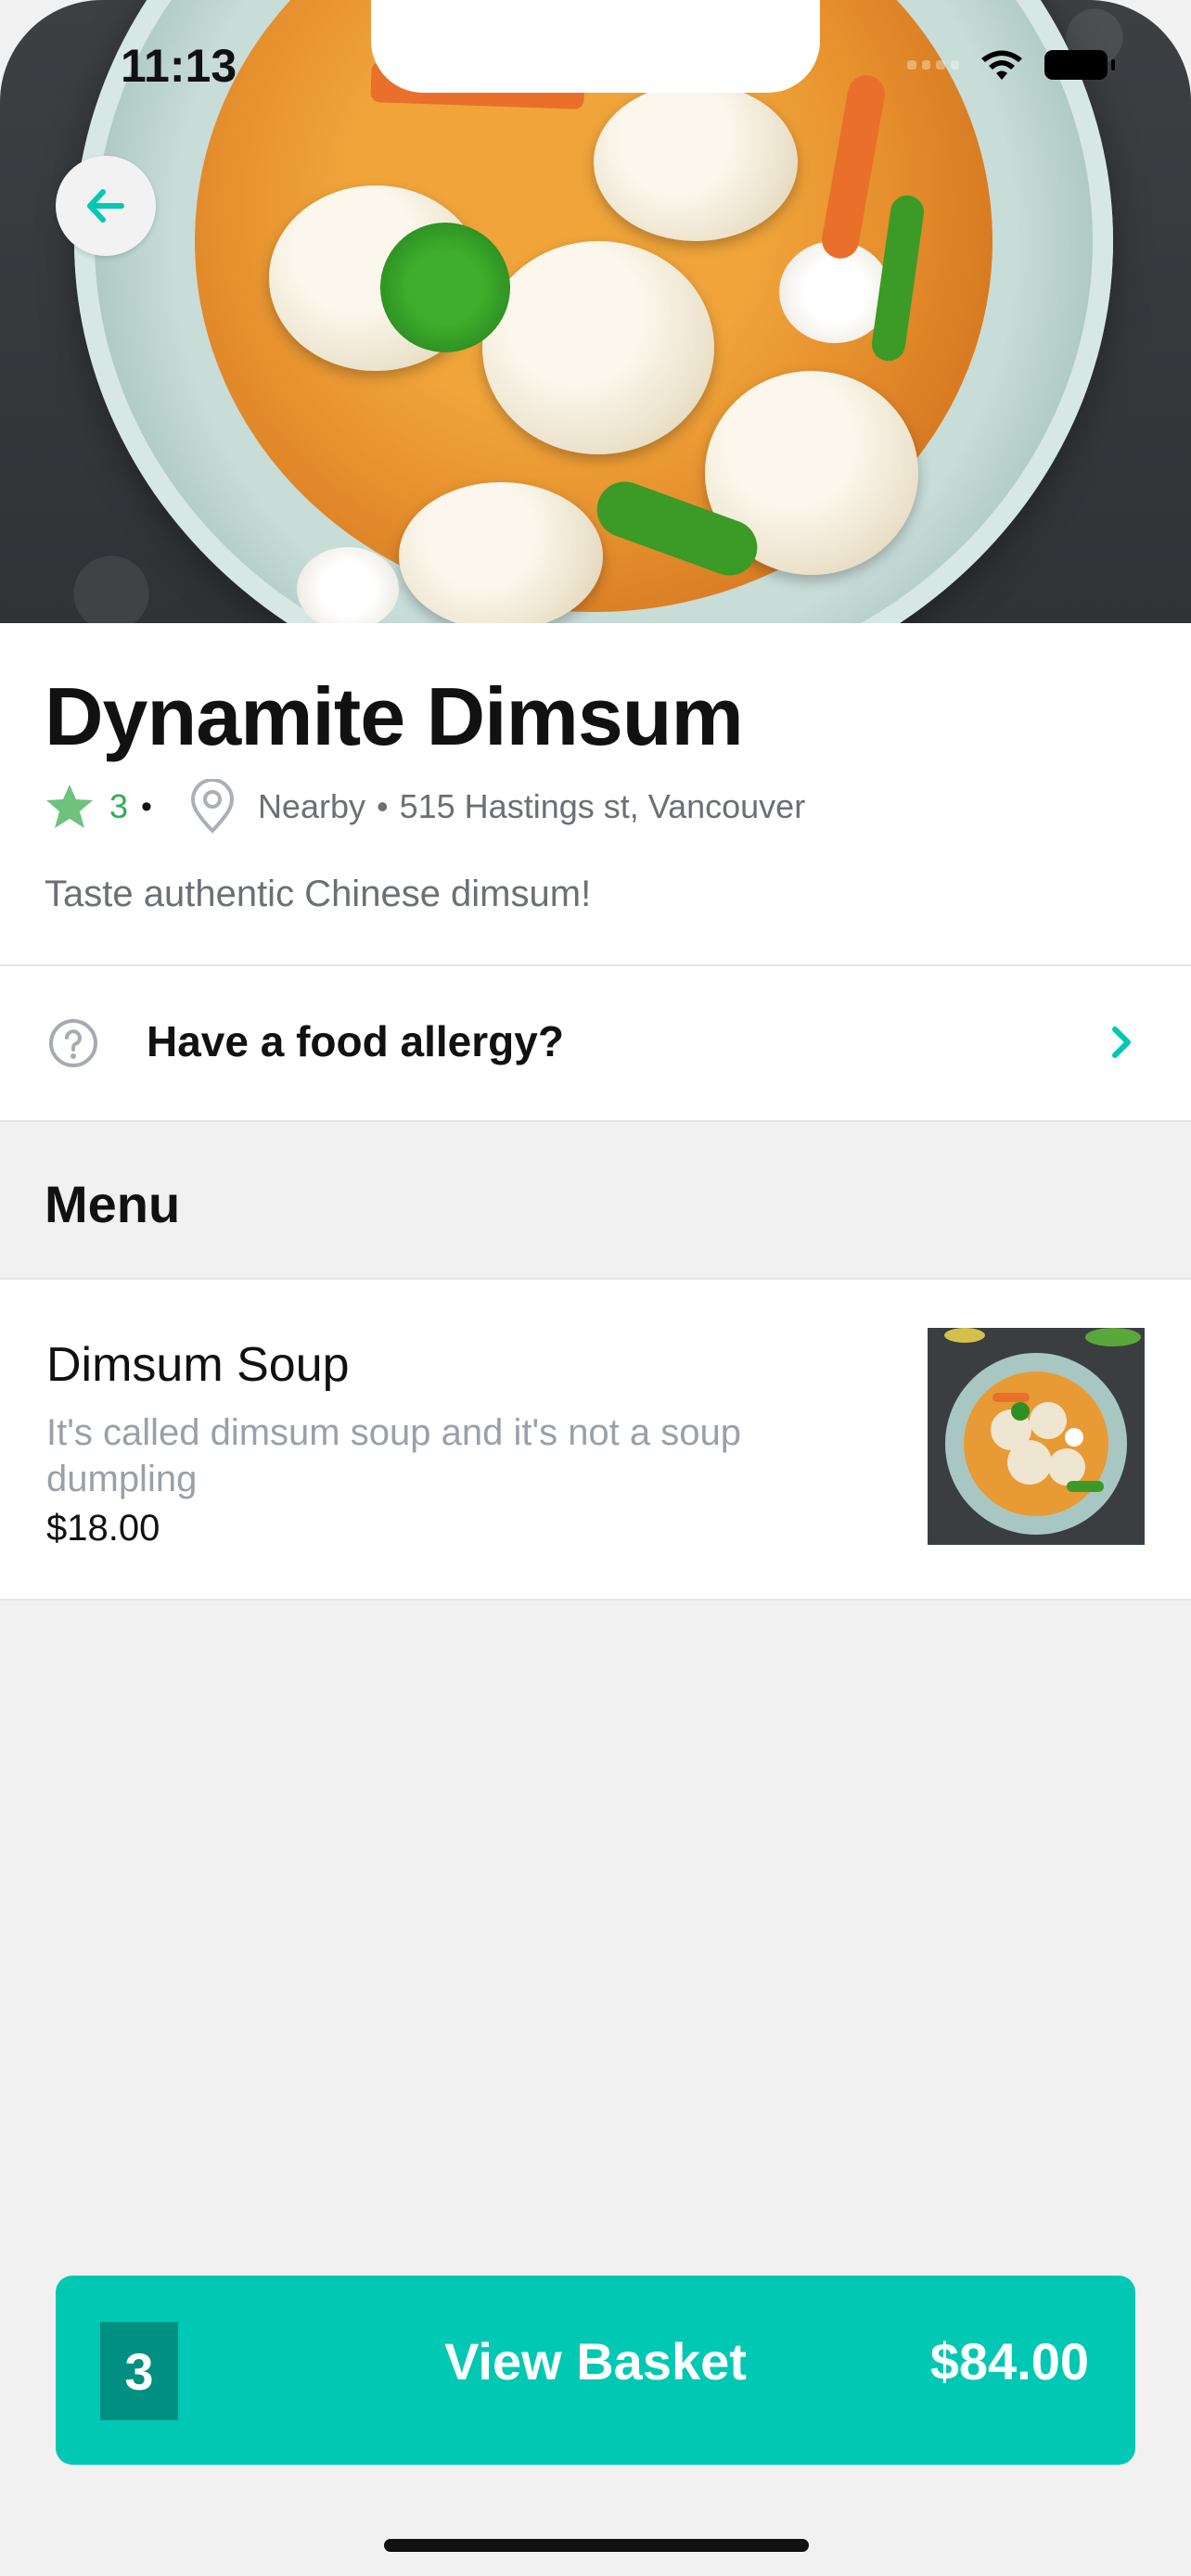  I want to click on back-button, so click(106, 206).